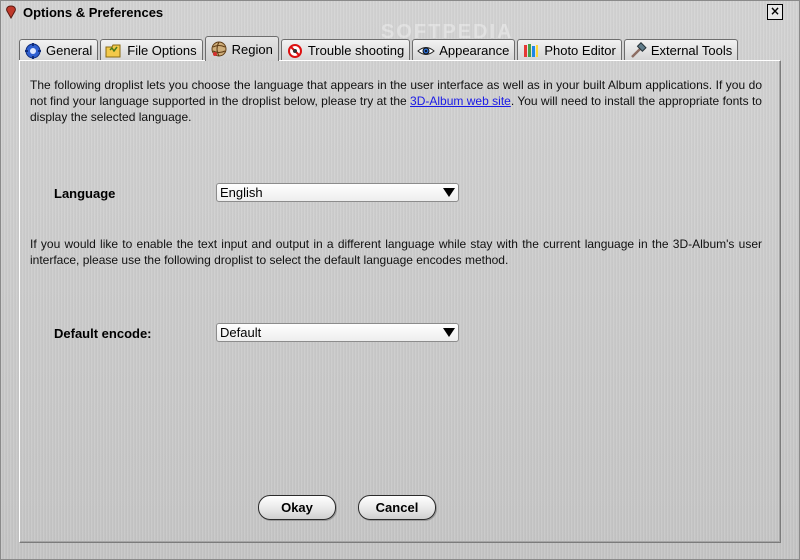 The image size is (800, 560). I want to click on tab-region: Region, so click(241, 48).